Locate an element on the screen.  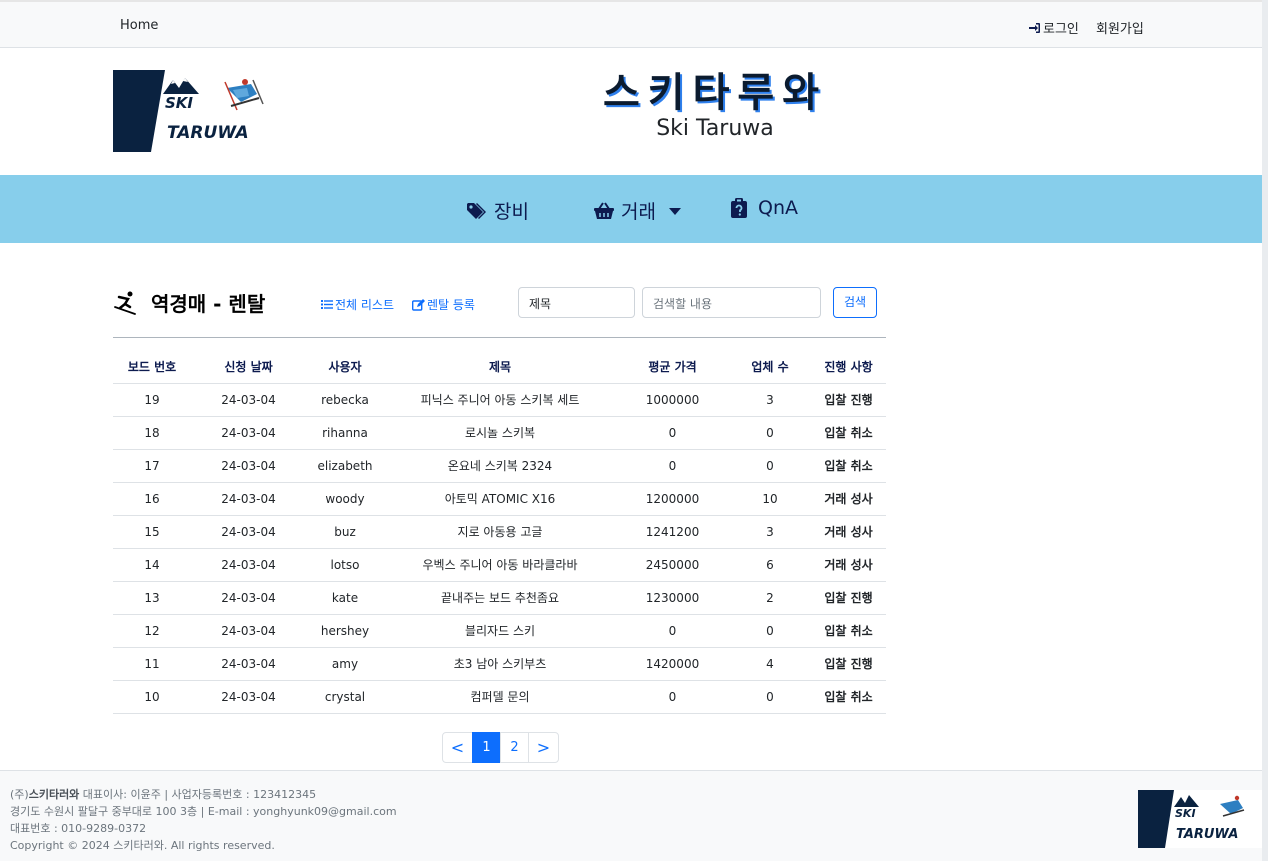
footer-line-company: (주)스키타러와 대표이사: 이윤주 | 사업자등록번호 : 123412345 is located at coordinates (163, 794).